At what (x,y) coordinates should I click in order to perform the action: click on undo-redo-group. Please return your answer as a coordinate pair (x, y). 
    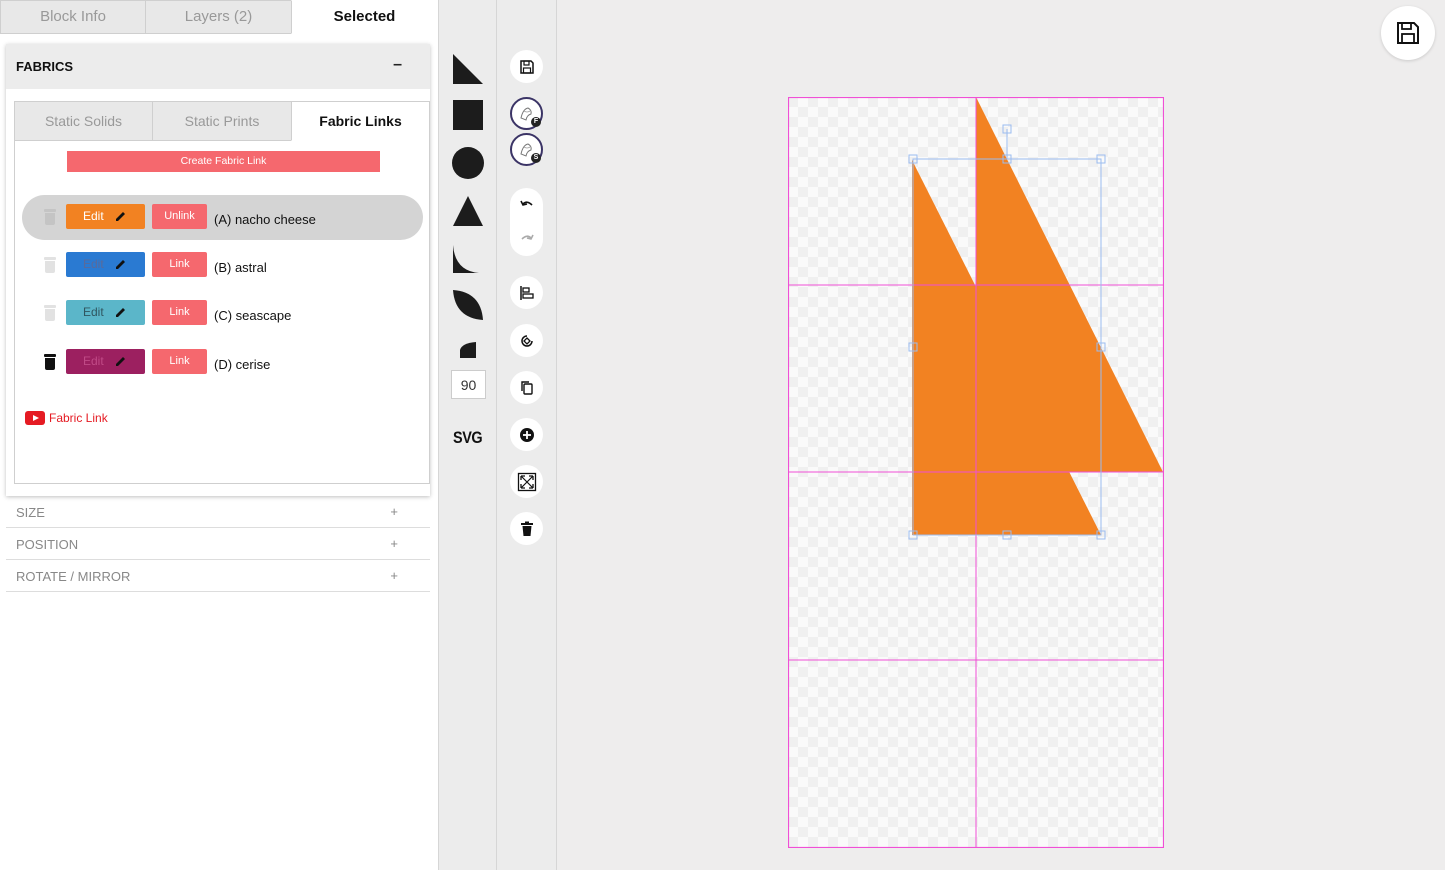
    Looking at the image, I should click on (526, 222).